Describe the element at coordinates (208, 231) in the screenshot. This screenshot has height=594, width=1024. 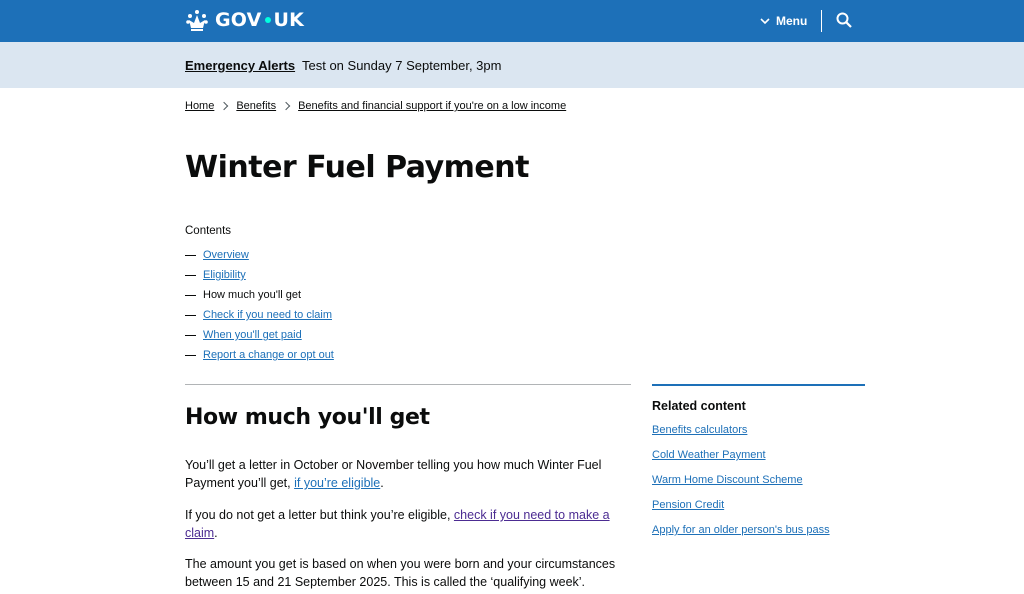
I see `contents-heading: Contents` at that location.